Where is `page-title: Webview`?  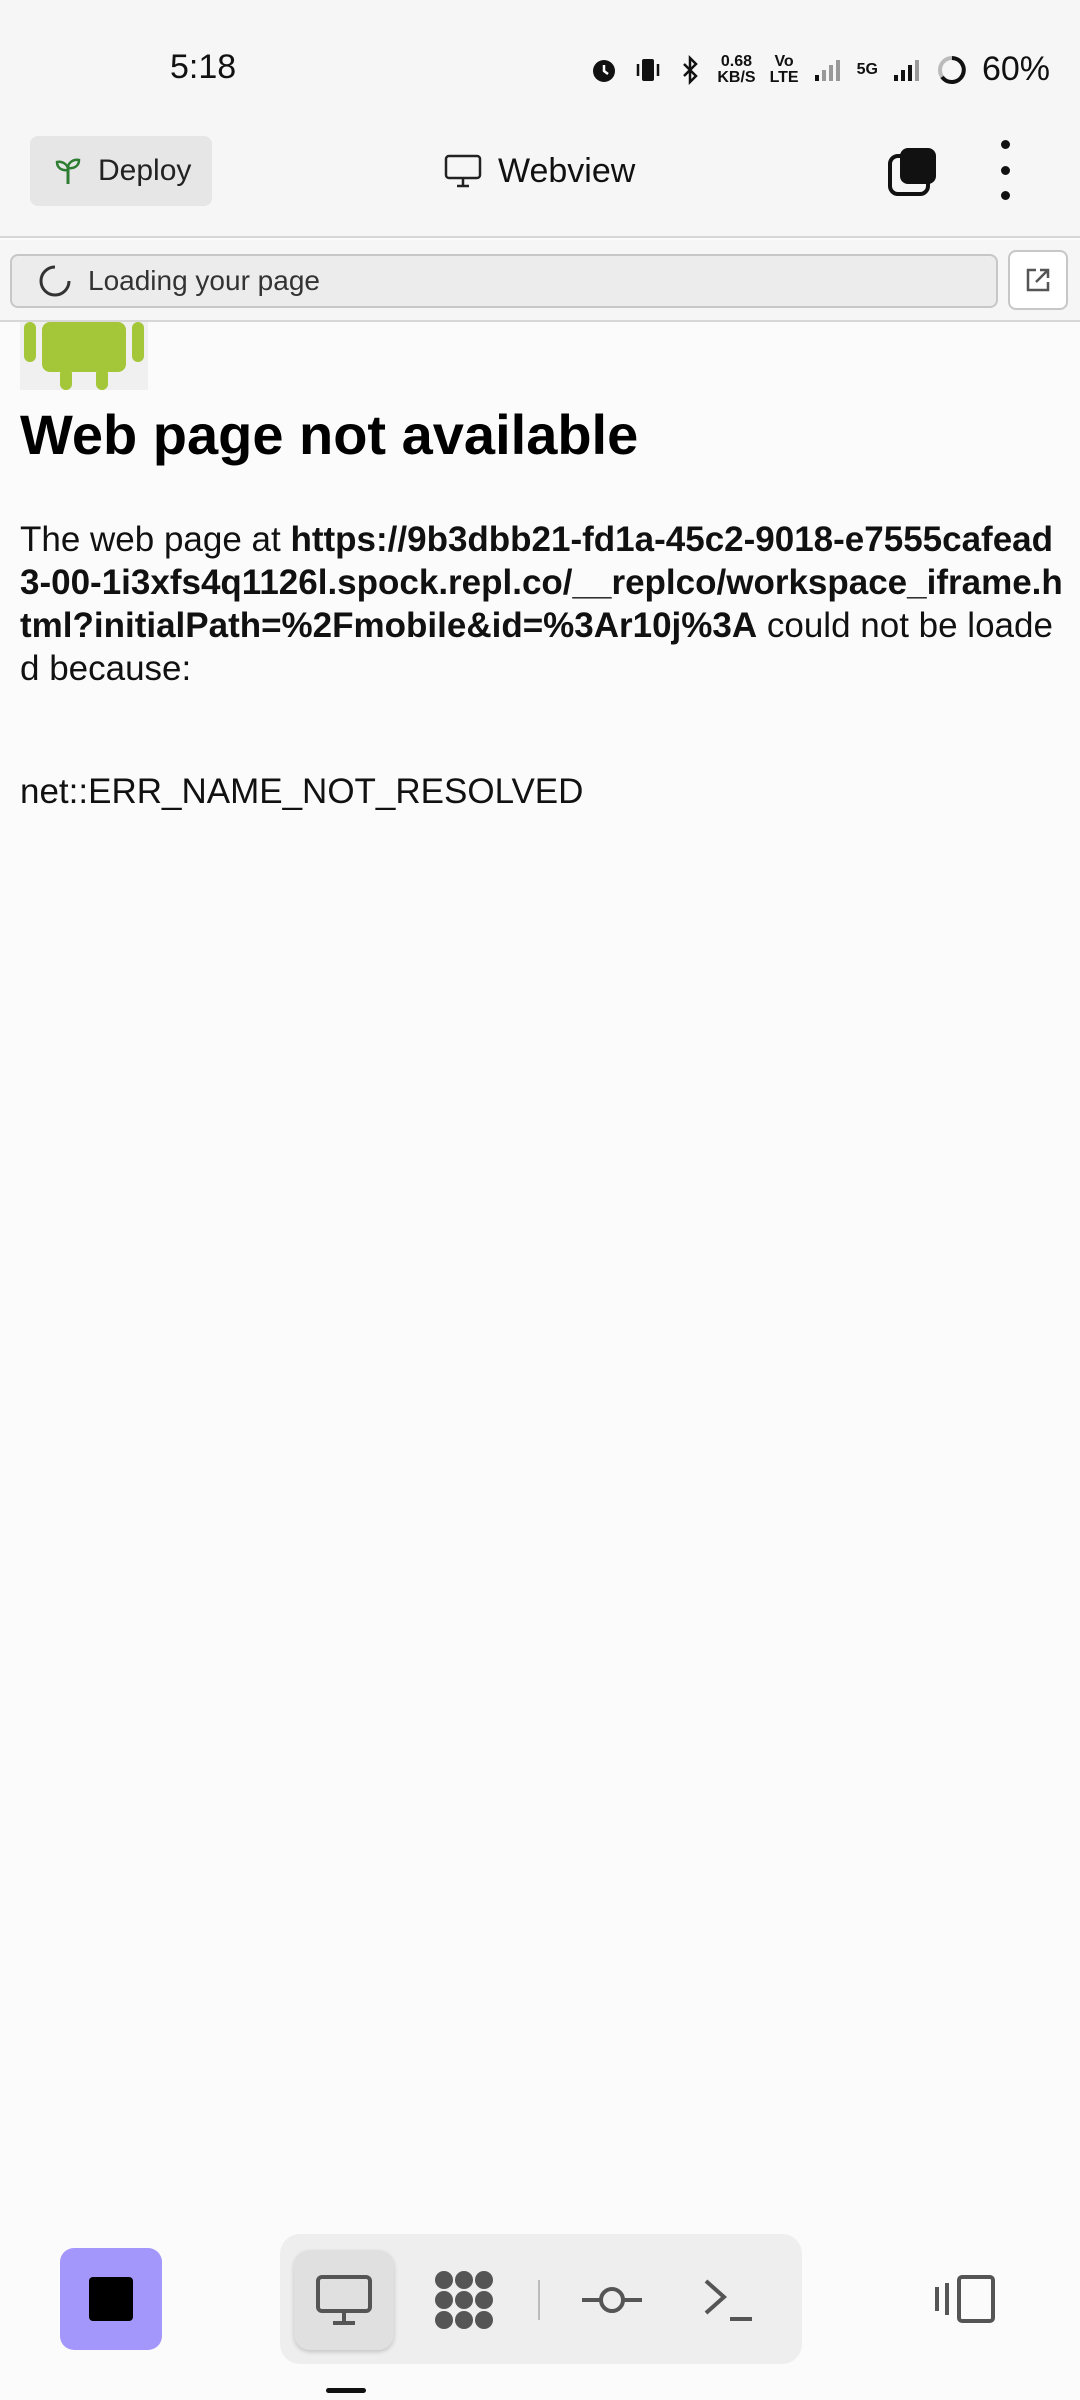
page-title: Webview is located at coordinates (539, 171).